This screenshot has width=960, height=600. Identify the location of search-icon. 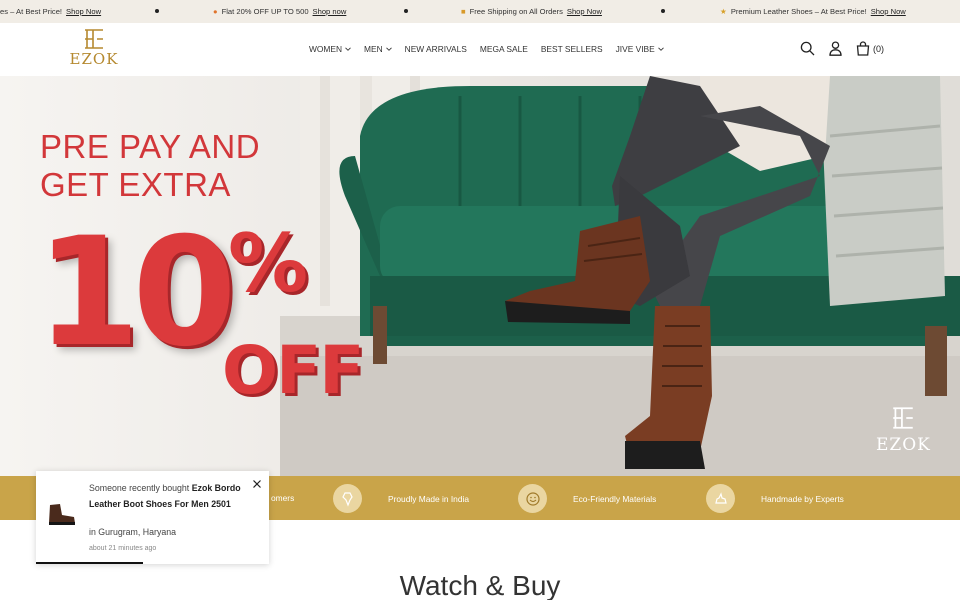
(807, 48).